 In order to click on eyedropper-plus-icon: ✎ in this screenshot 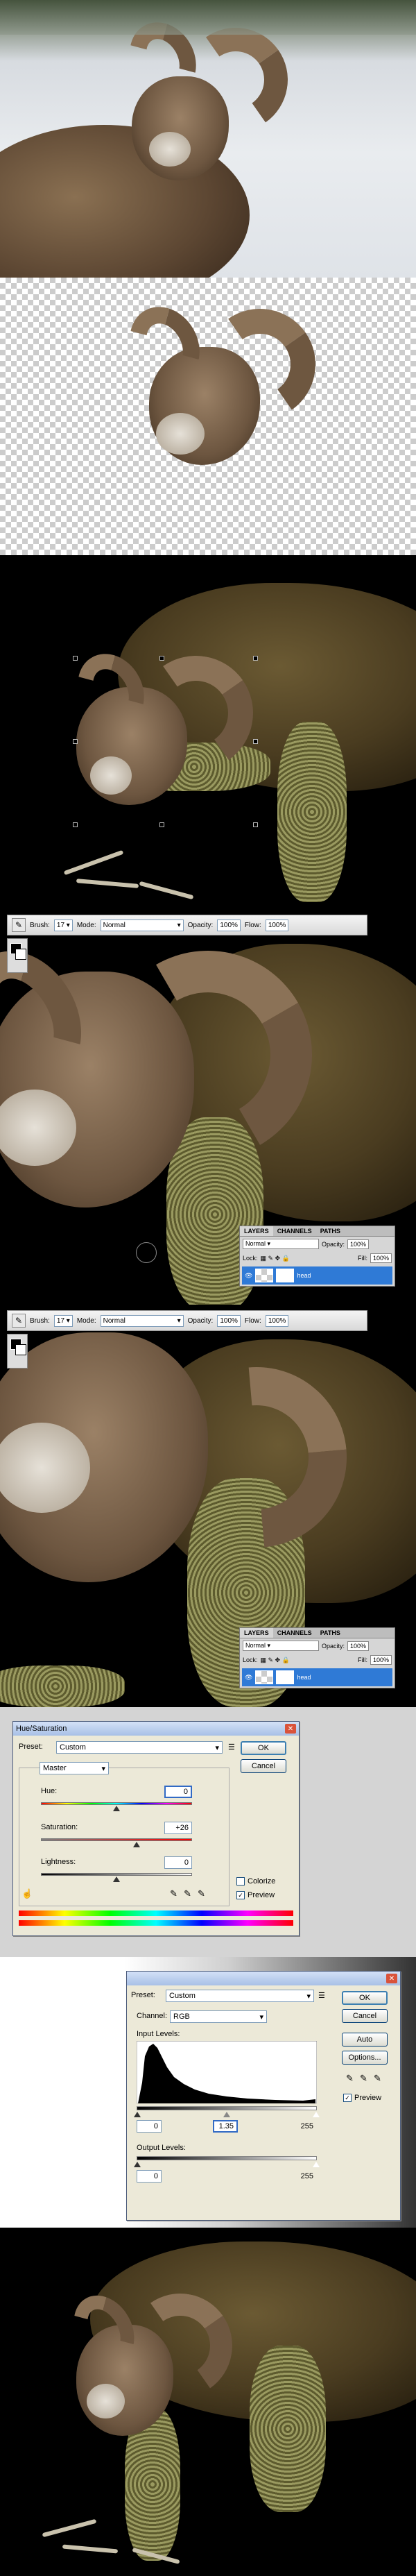, I will do `click(188, 1894)`.